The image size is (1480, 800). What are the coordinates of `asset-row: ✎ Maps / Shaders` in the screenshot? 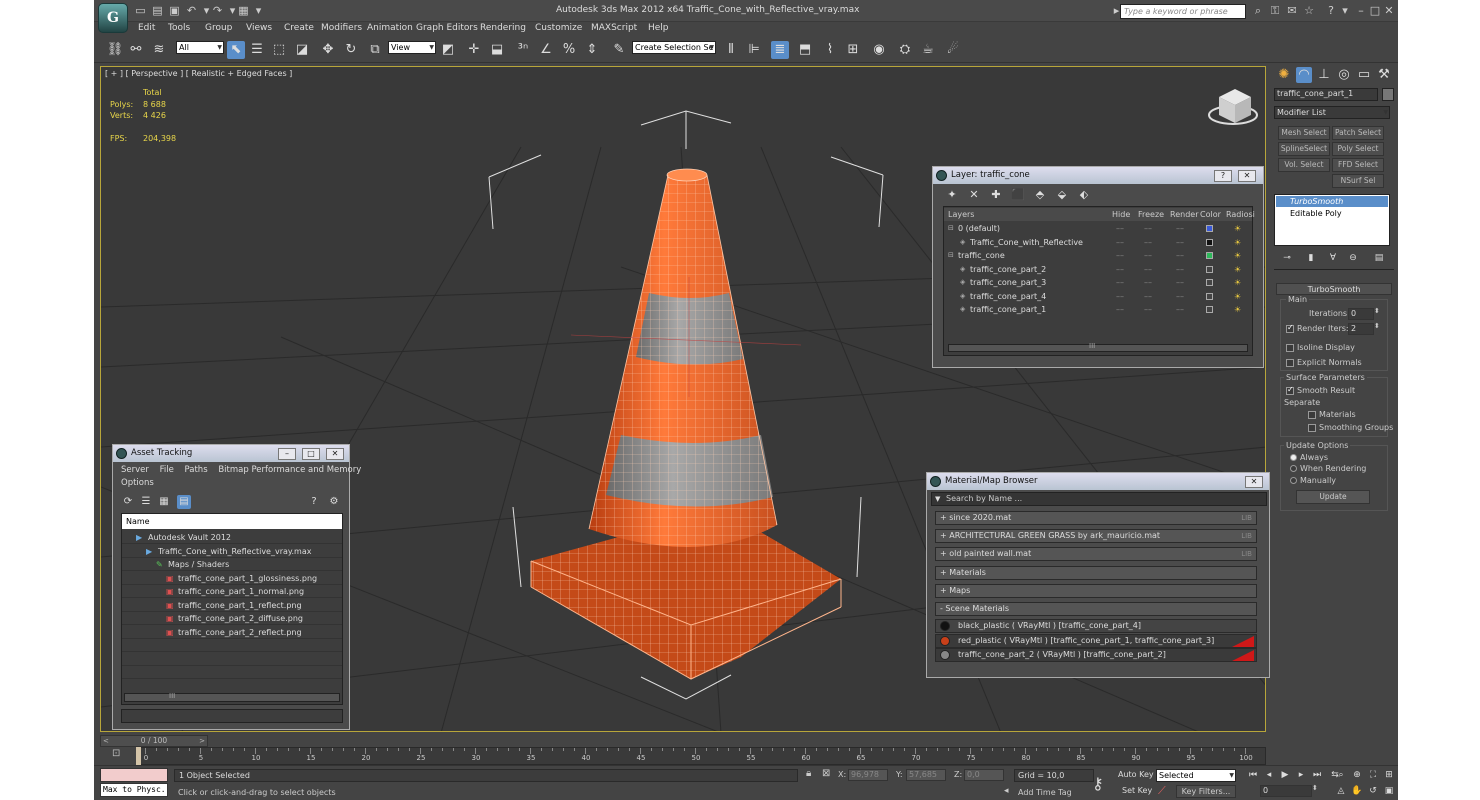 It's located at (232, 564).